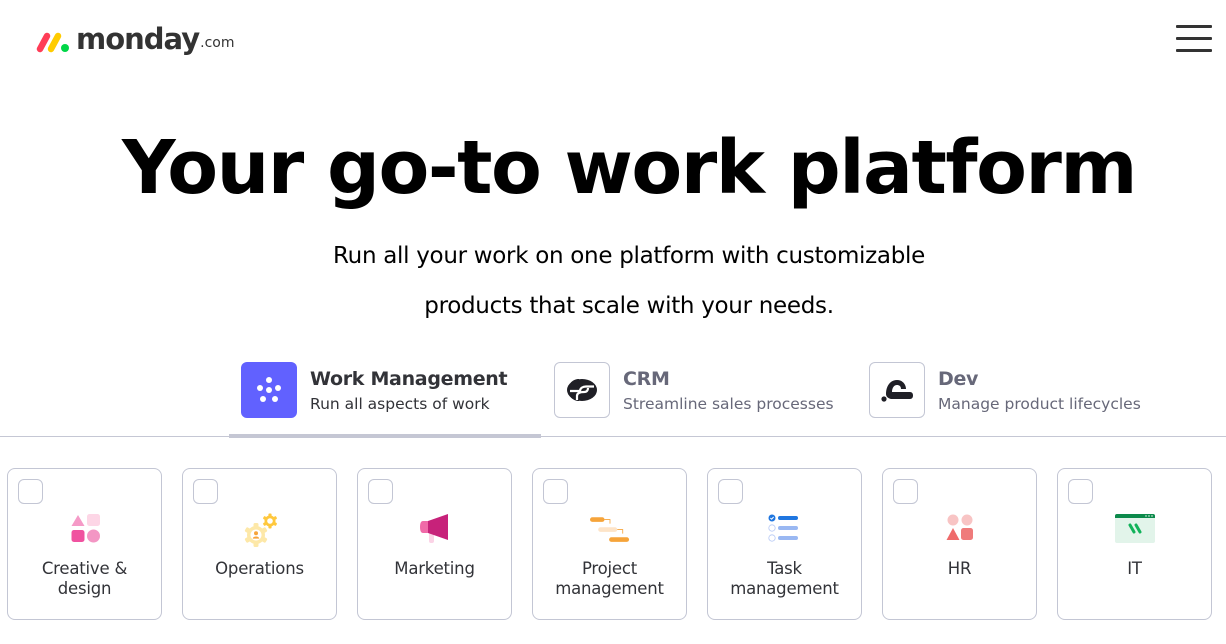 This screenshot has height=644, width=1226. What do you see at coordinates (646, 378) in the screenshot?
I see `product-name: CRM` at bounding box center [646, 378].